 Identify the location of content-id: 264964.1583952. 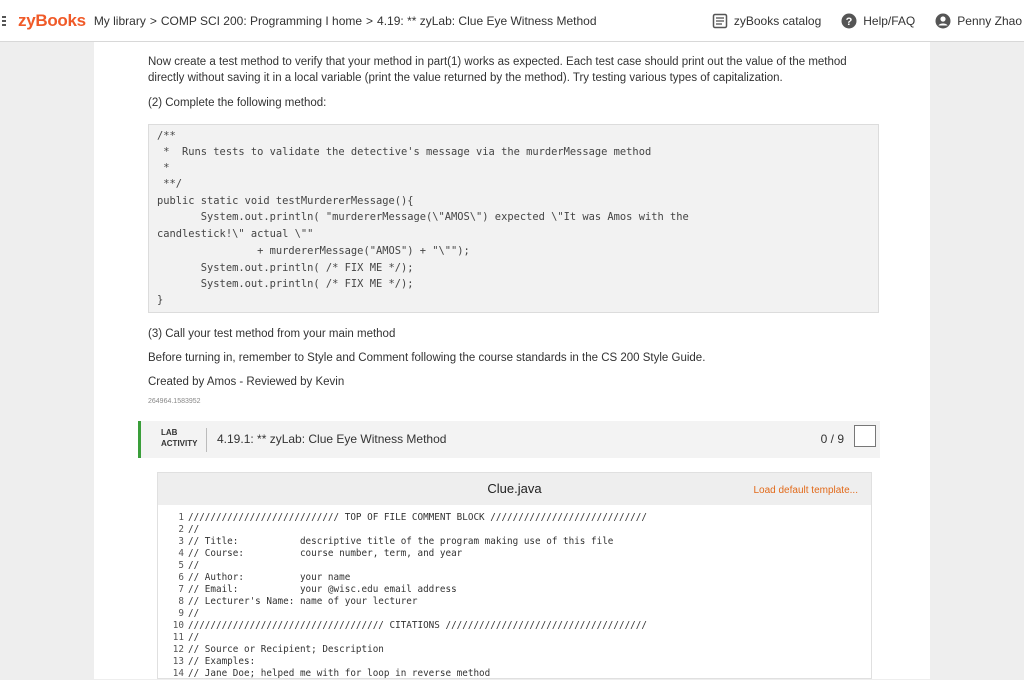
(174, 401).